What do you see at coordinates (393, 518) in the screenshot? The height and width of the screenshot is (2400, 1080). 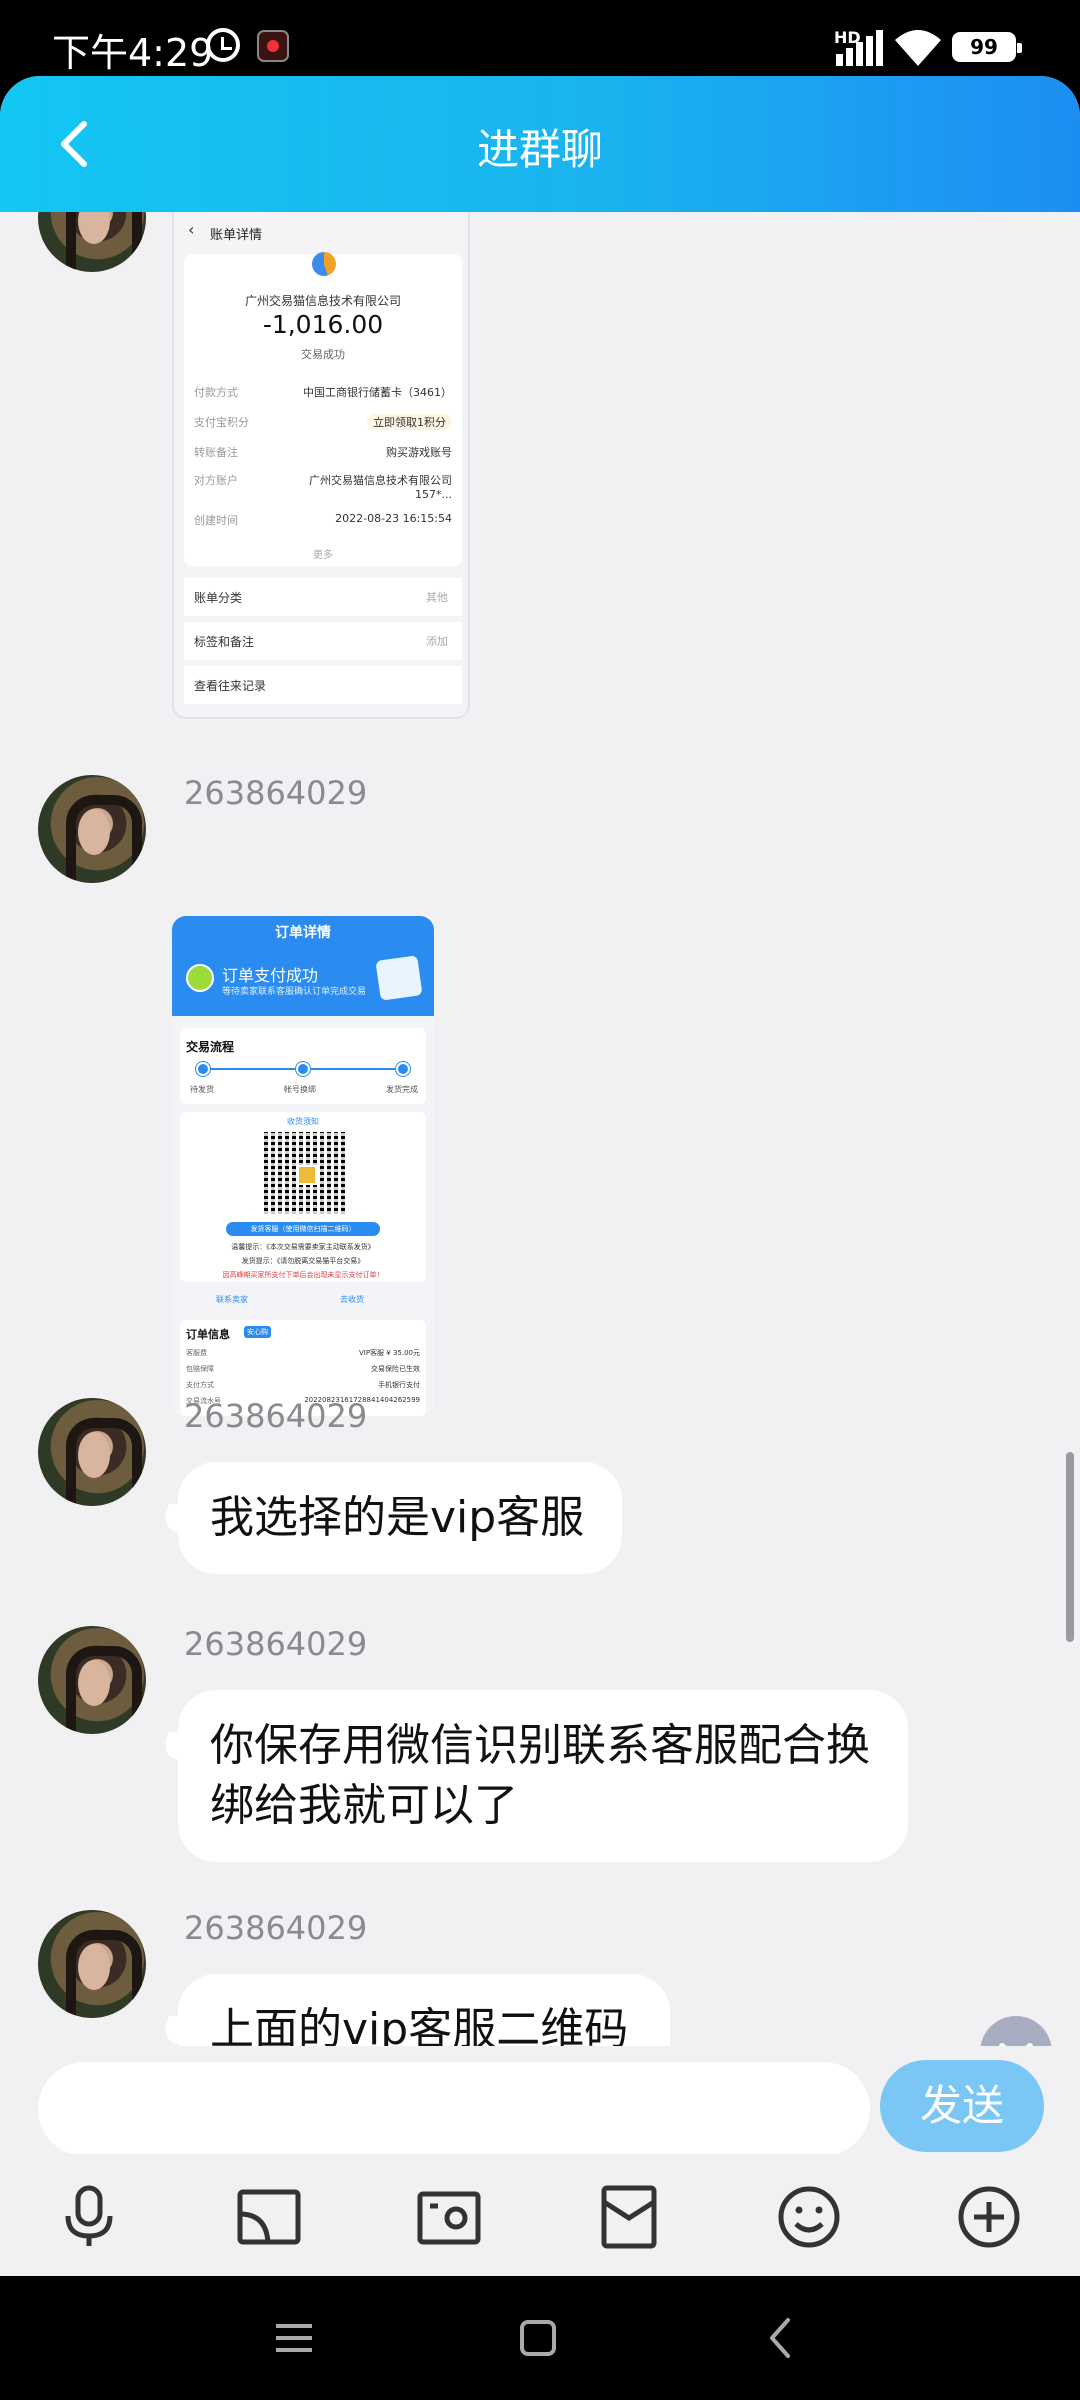 I see `receipt-row-value: 2022-08-23 16:15:54` at bounding box center [393, 518].